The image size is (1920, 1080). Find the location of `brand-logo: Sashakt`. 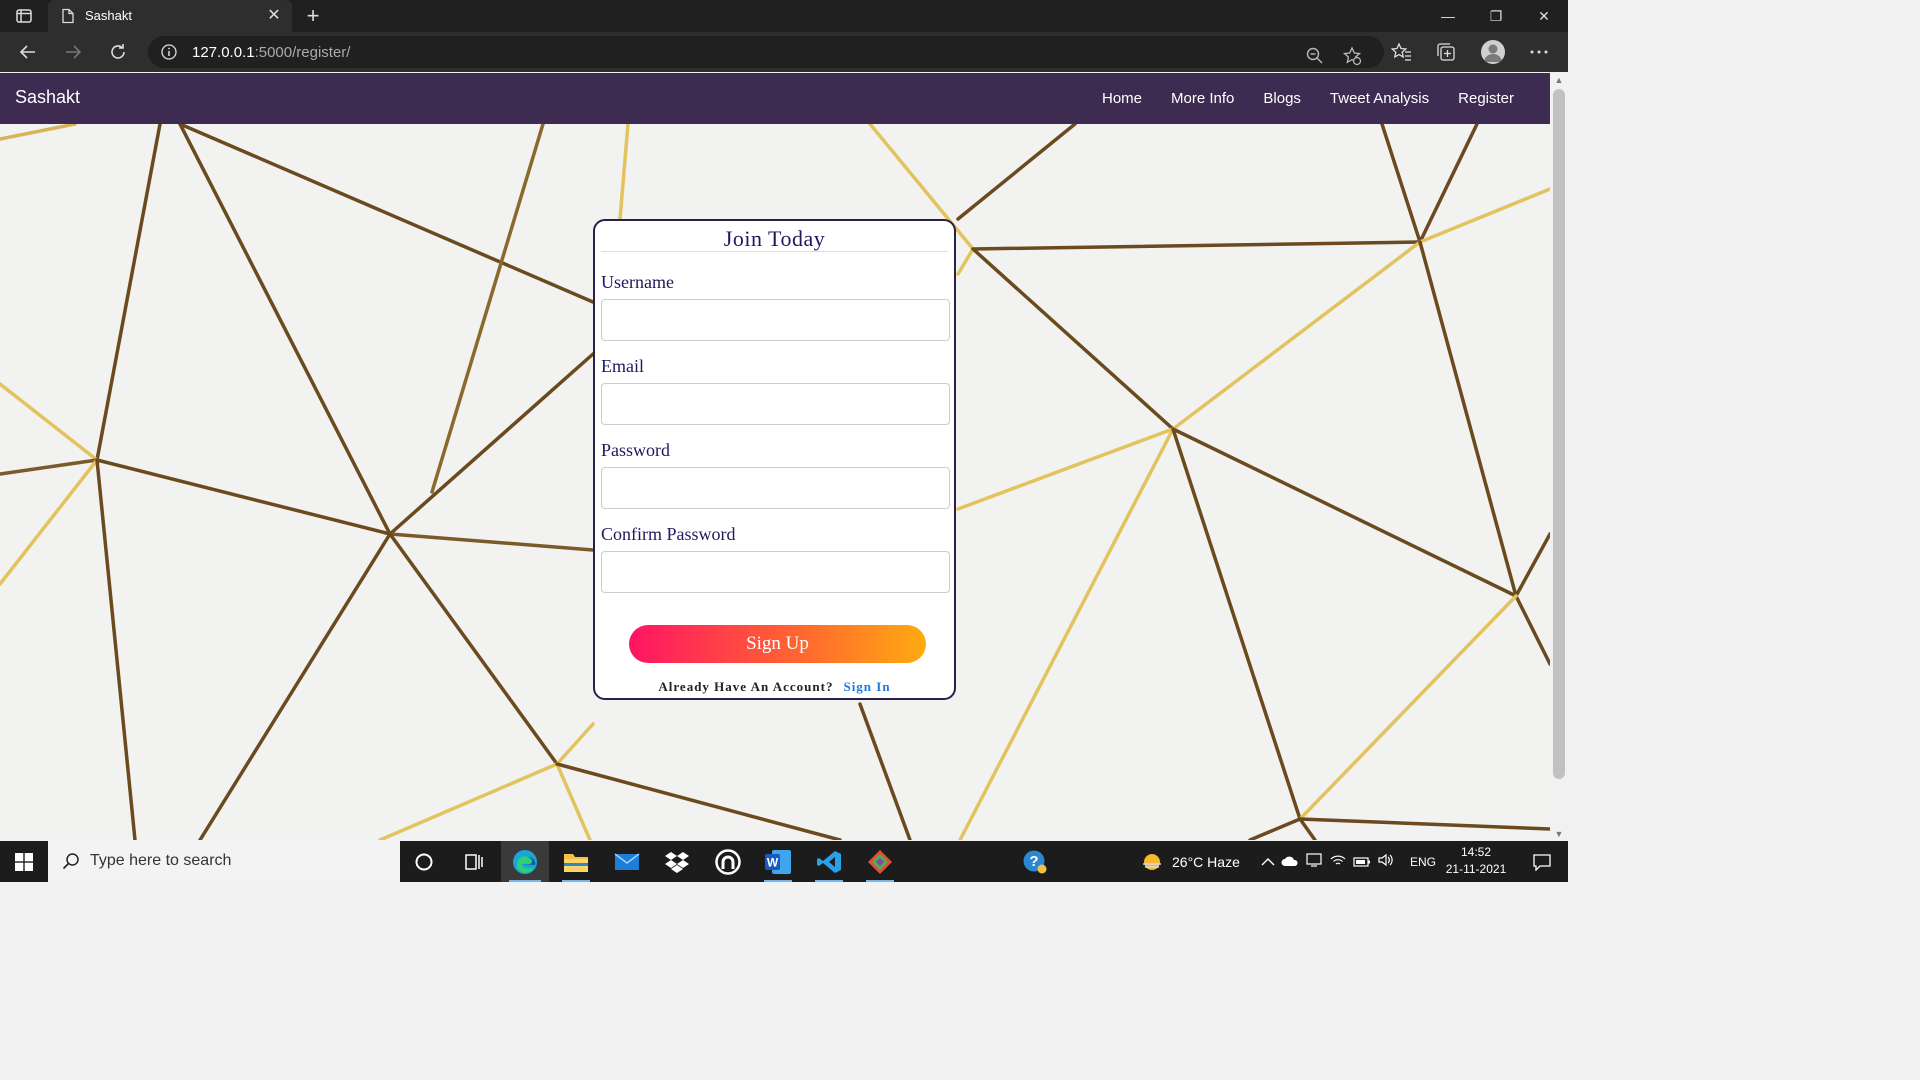

brand-logo: Sashakt is located at coordinates (47, 97).